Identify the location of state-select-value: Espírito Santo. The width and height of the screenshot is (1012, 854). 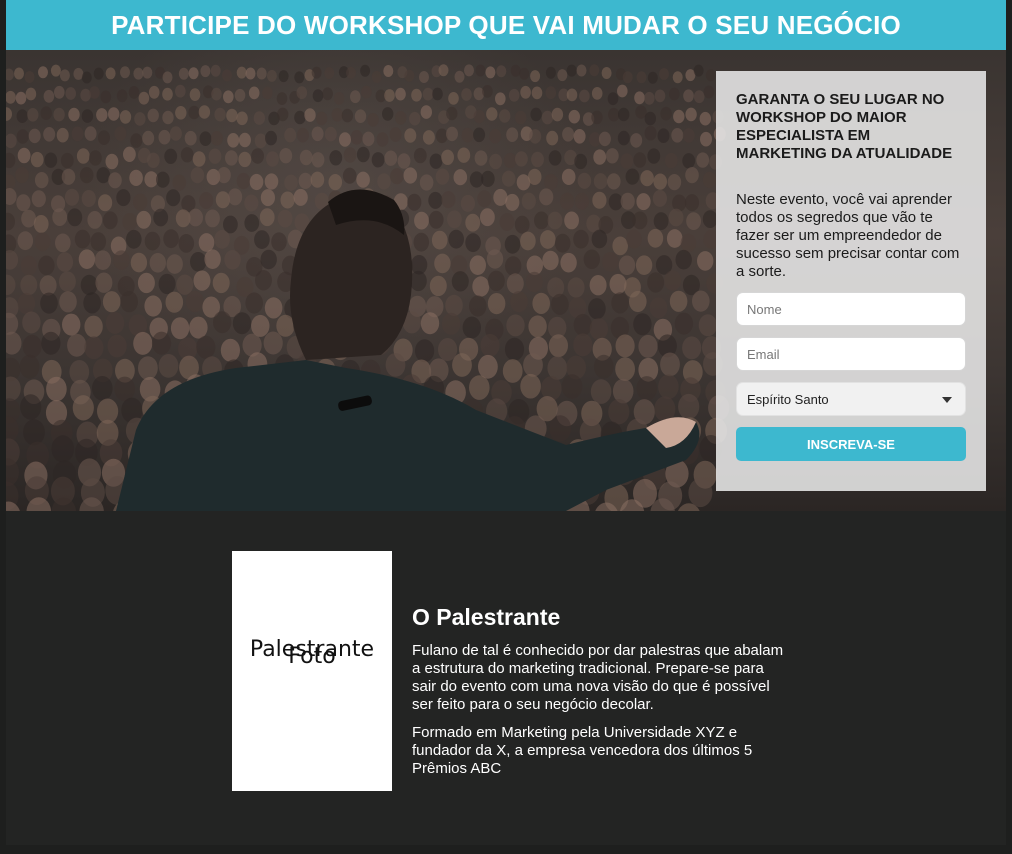
(788, 399).